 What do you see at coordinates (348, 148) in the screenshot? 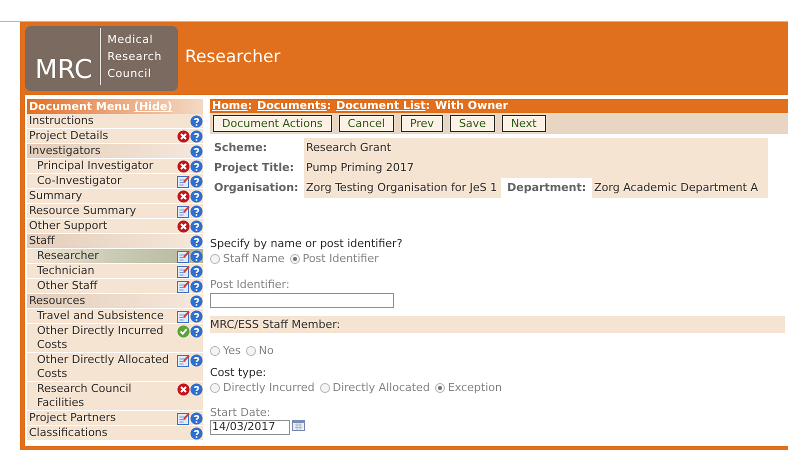
I see `field-value: Research Grant` at bounding box center [348, 148].